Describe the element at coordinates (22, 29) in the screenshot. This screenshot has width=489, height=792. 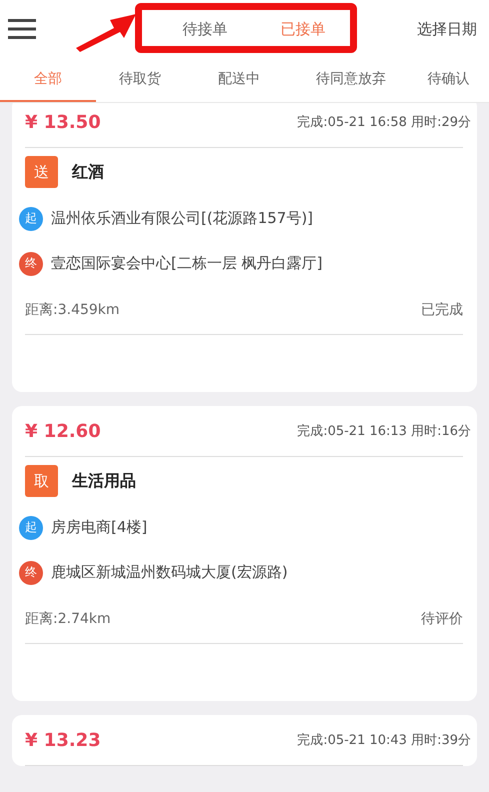
I see `menu-icon` at that location.